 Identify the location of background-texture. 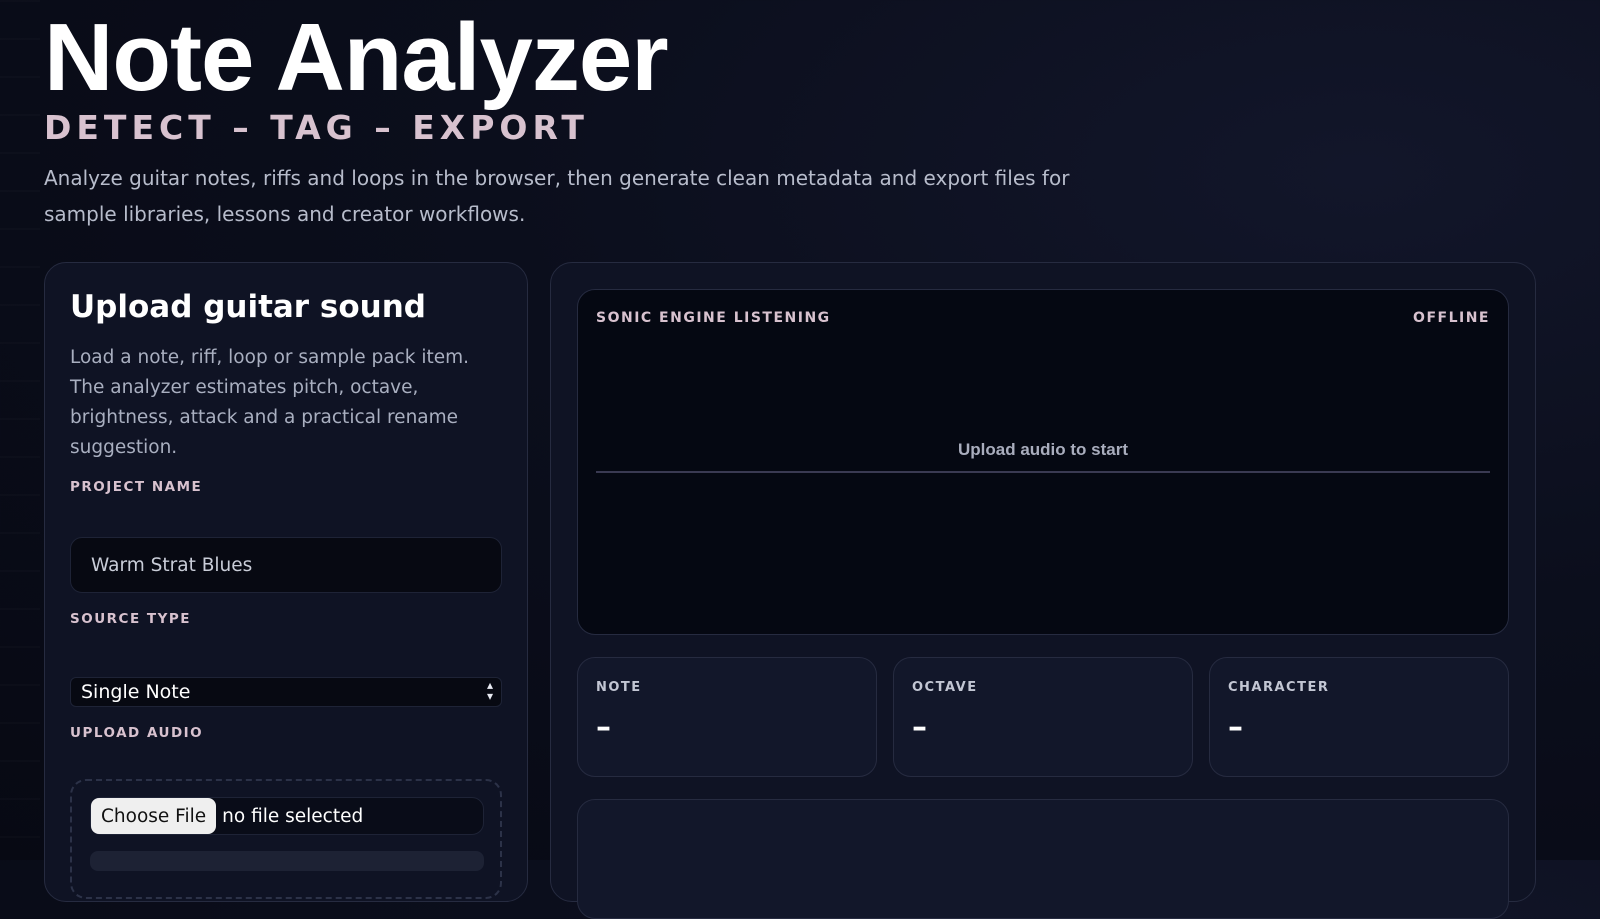
(20, 430).